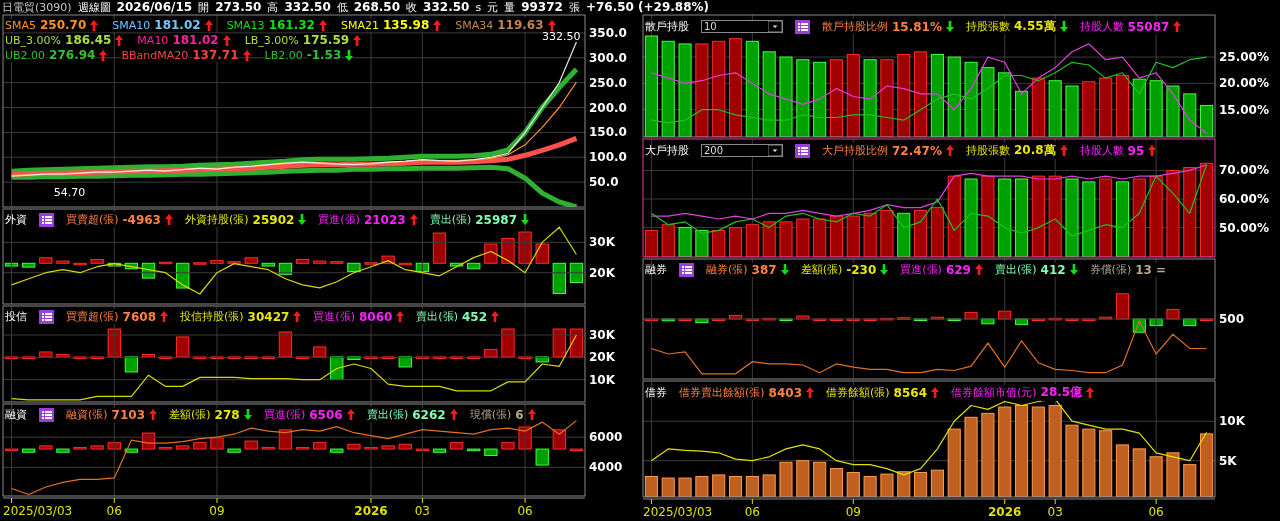 This screenshot has width=1280, height=521. I want to click on stat-value: 25902, so click(273, 219).